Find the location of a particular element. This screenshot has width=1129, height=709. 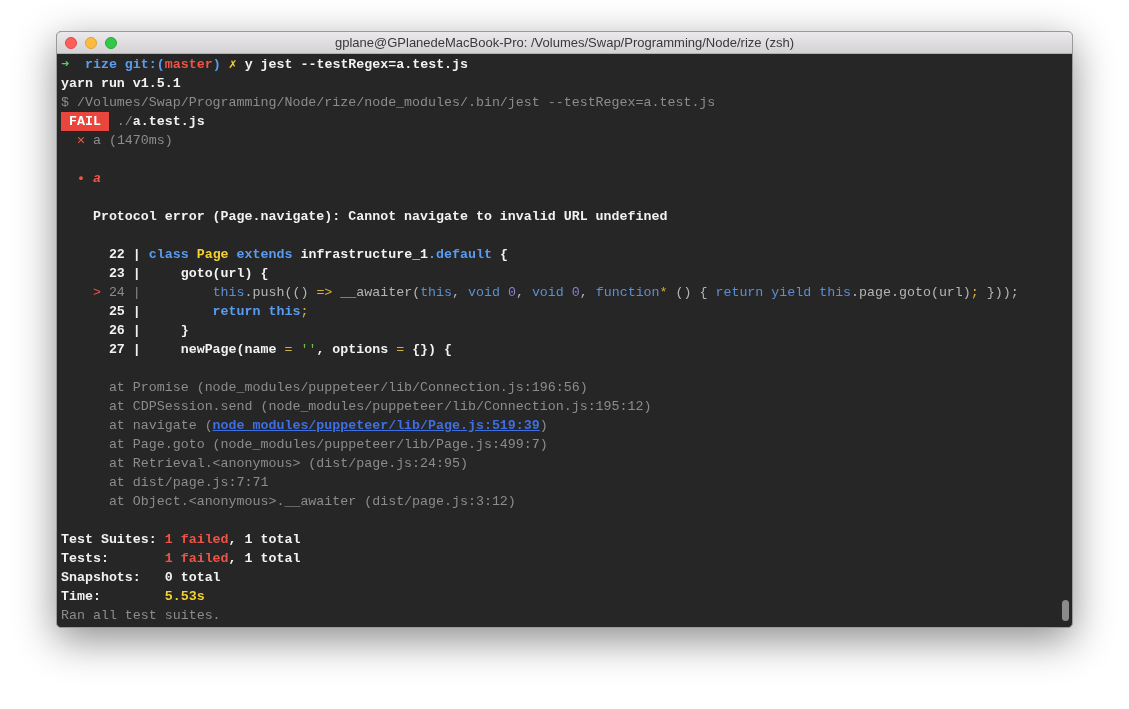

terminal-text: yarn run v1.5.1 is located at coordinates (121, 84).